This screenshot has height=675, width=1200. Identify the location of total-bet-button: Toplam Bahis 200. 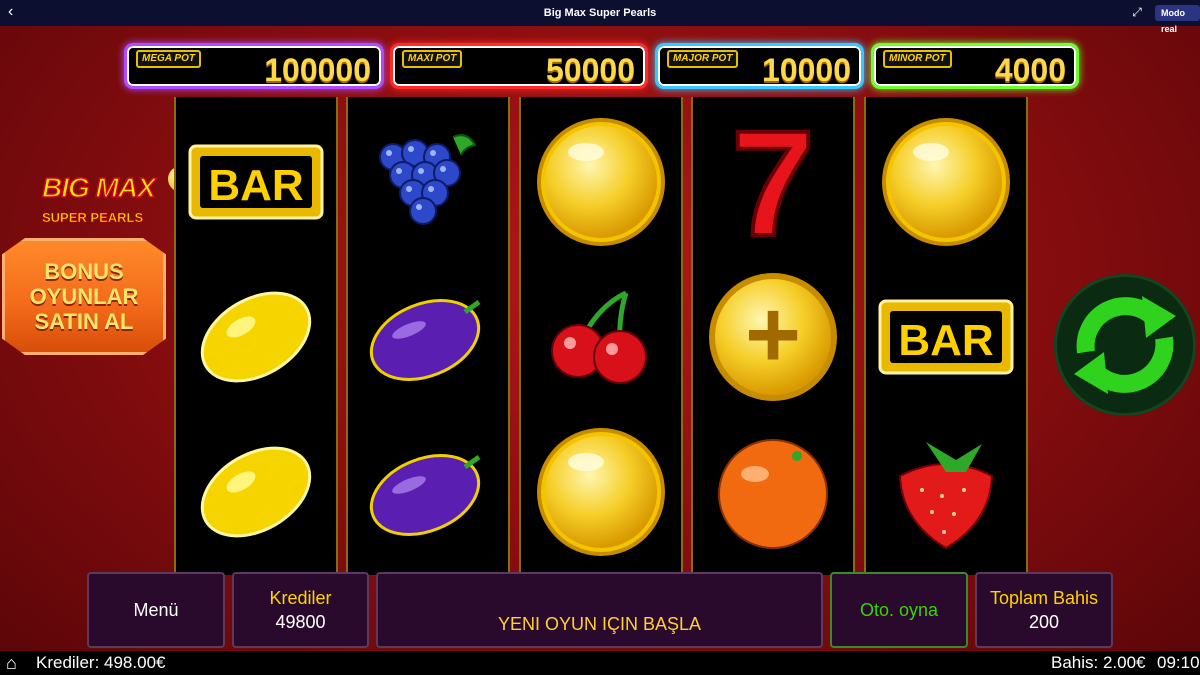
(1044, 610).